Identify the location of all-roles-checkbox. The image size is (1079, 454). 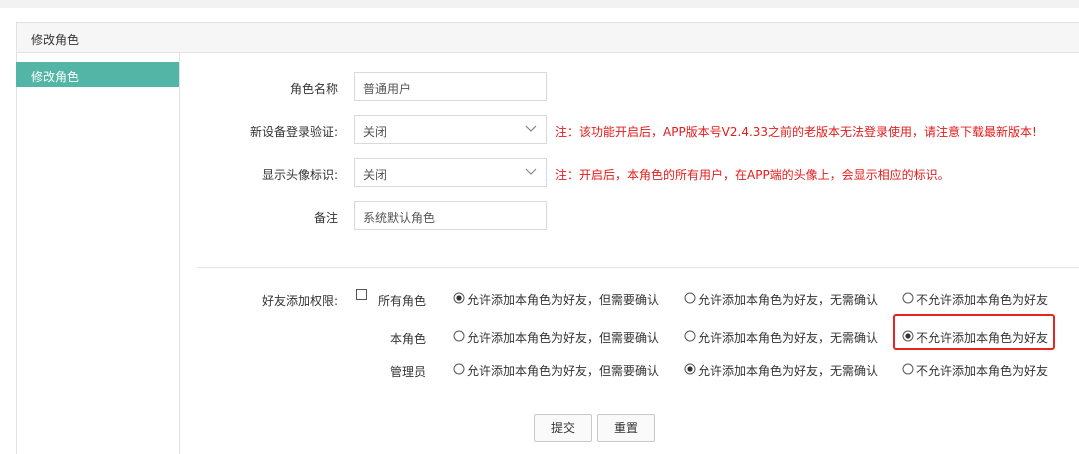
(361, 294).